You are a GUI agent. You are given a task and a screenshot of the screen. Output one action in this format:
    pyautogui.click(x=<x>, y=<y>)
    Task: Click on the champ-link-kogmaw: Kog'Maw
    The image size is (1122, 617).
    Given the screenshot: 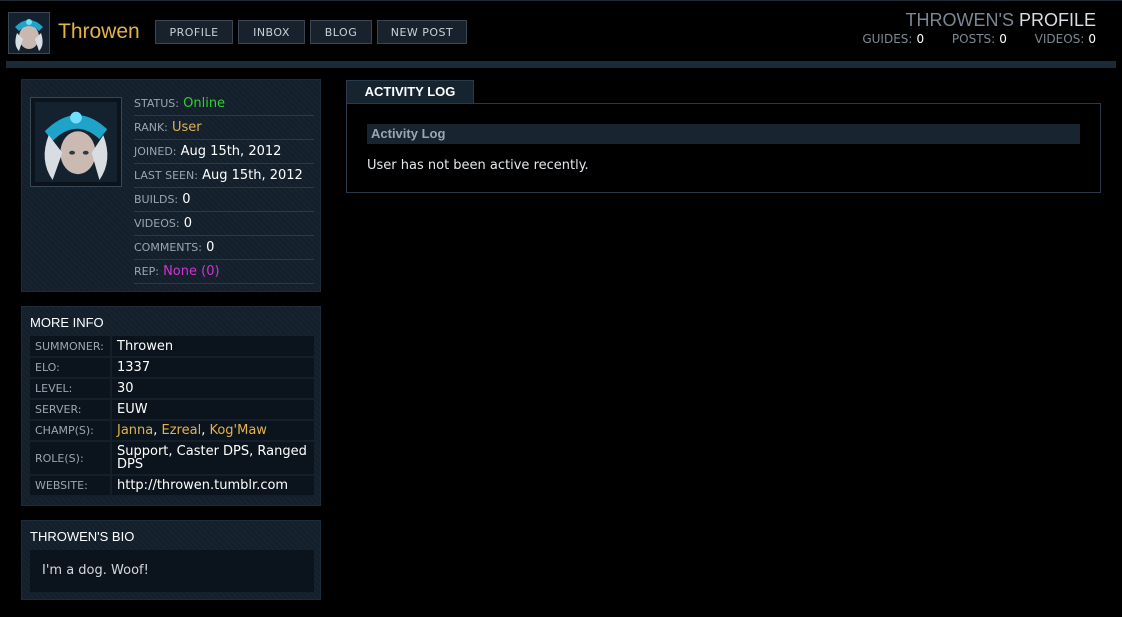 What is the action you would take?
    pyautogui.click(x=237, y=430)
    